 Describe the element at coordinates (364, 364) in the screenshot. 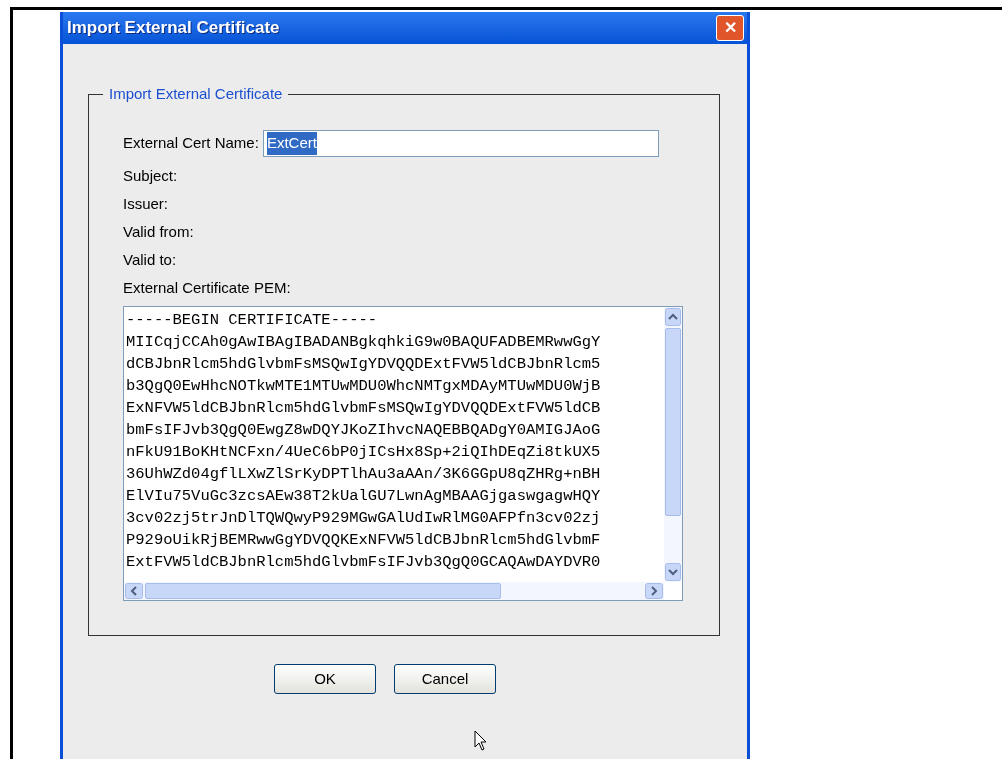

I see `certificate-line: dCBJbnRlcm5hdGlvbmFsMSQwIgYDVQQDExtFVW5ldCBJbnRlcm5` at that location.